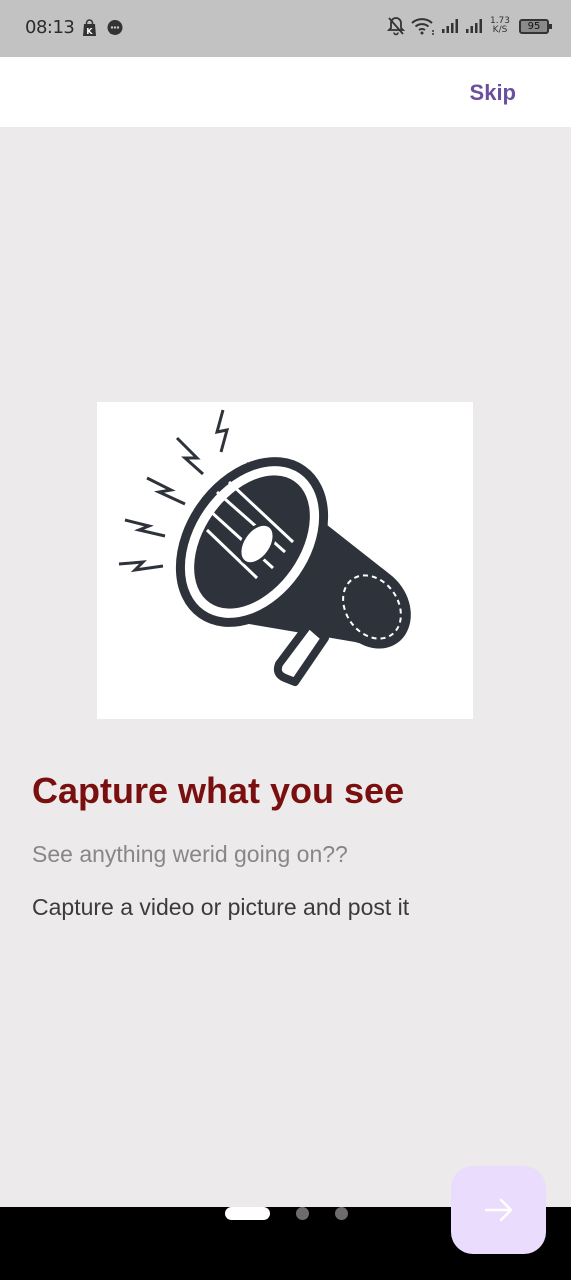  Describe the element at coordinates (89, 31) in the screenshot. I see `svg-text: K` at that location.